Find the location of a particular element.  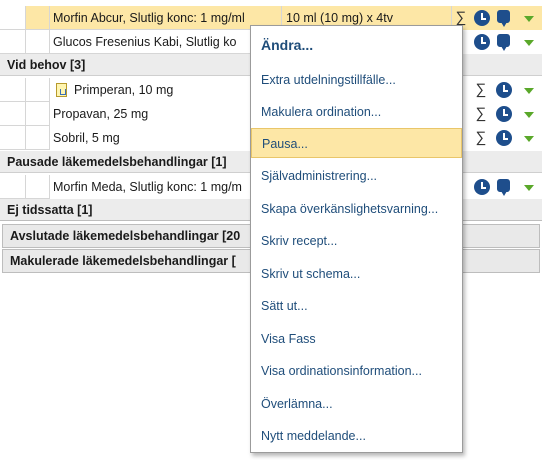

group-makulerade-label: Makulerade läkemedelsbehandlingar [ is located at coordinates (123, 261).